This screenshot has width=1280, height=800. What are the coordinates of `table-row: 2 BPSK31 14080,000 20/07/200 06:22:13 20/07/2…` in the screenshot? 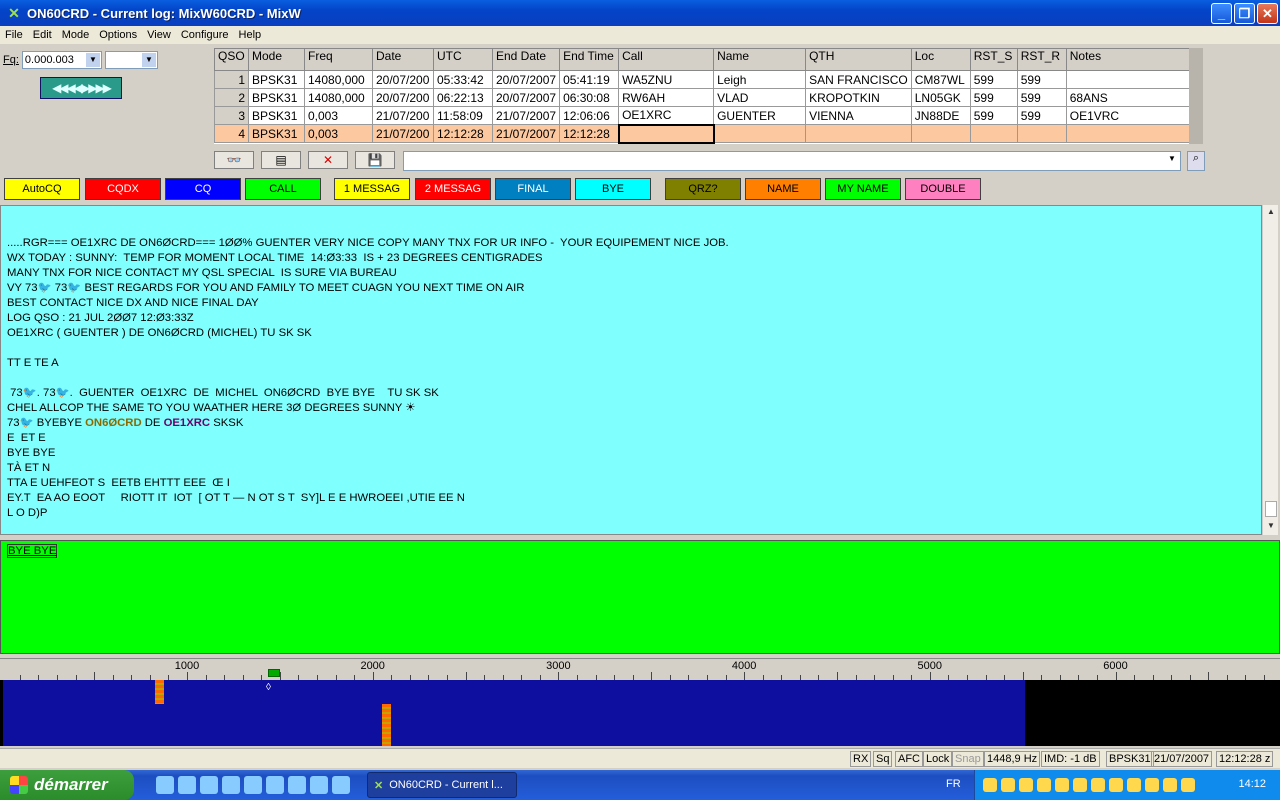 It's located at (705, 97).